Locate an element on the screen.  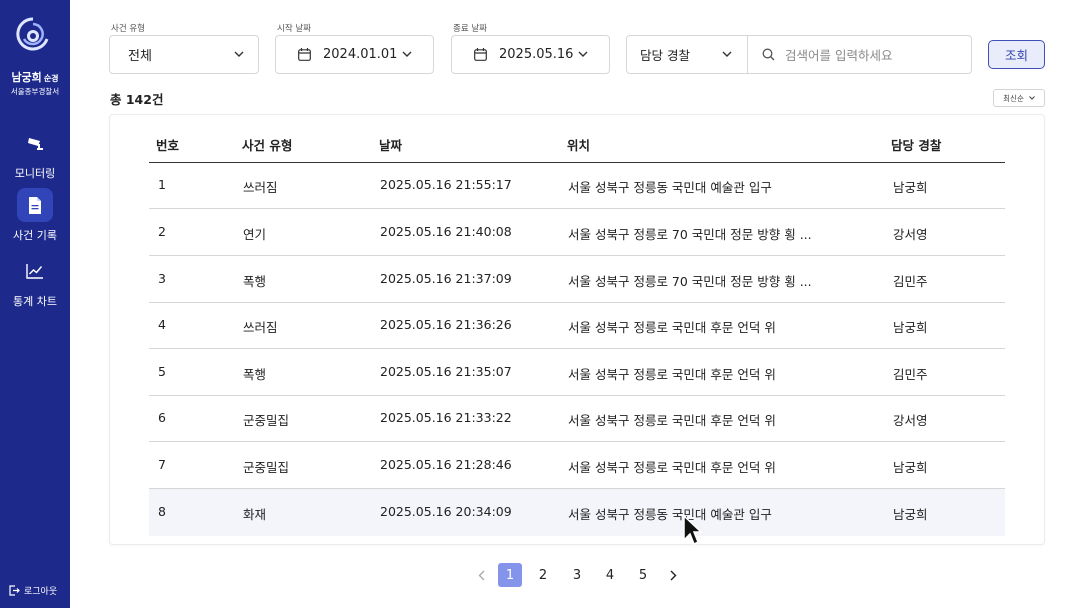
end-date-picker: 2025.05.16 is located at coordinates (530, 54).